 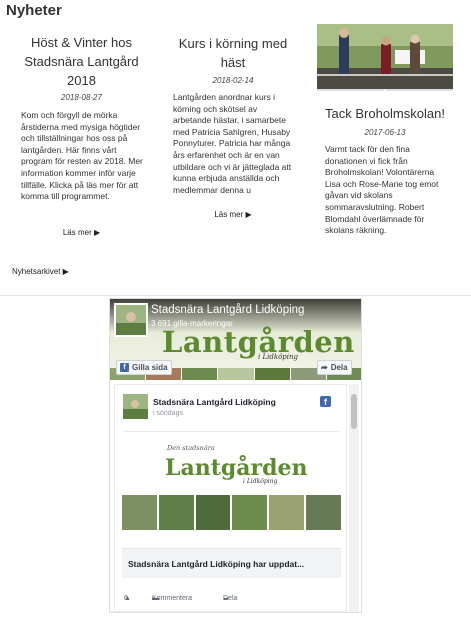 I want to click on scrollbar-thumb, so click(x=354, y=411).